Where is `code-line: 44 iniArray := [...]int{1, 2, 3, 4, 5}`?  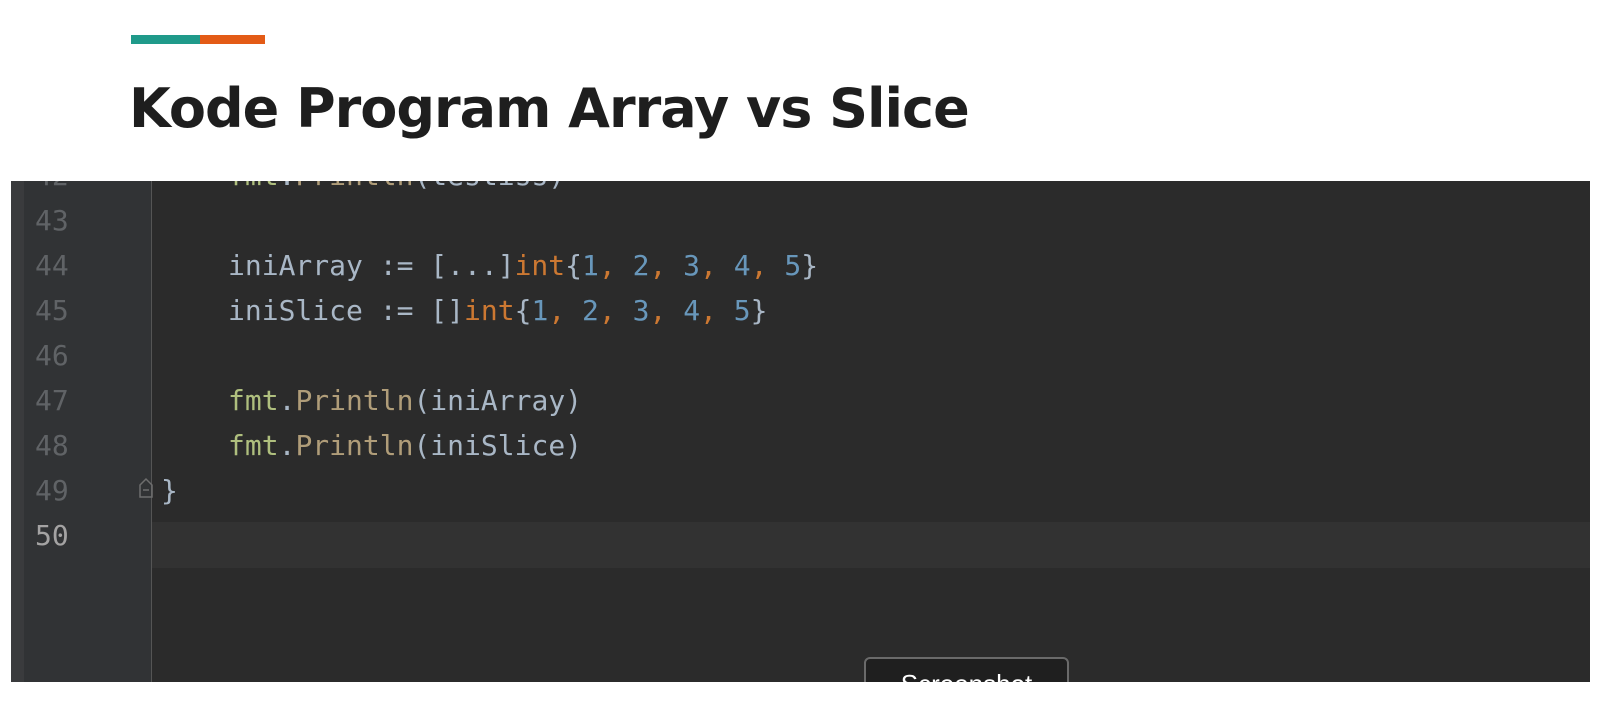 code-line: 44 iniArray := [...]int{1, 2, 3, 4, 5} is located at coordinates (800, 266).